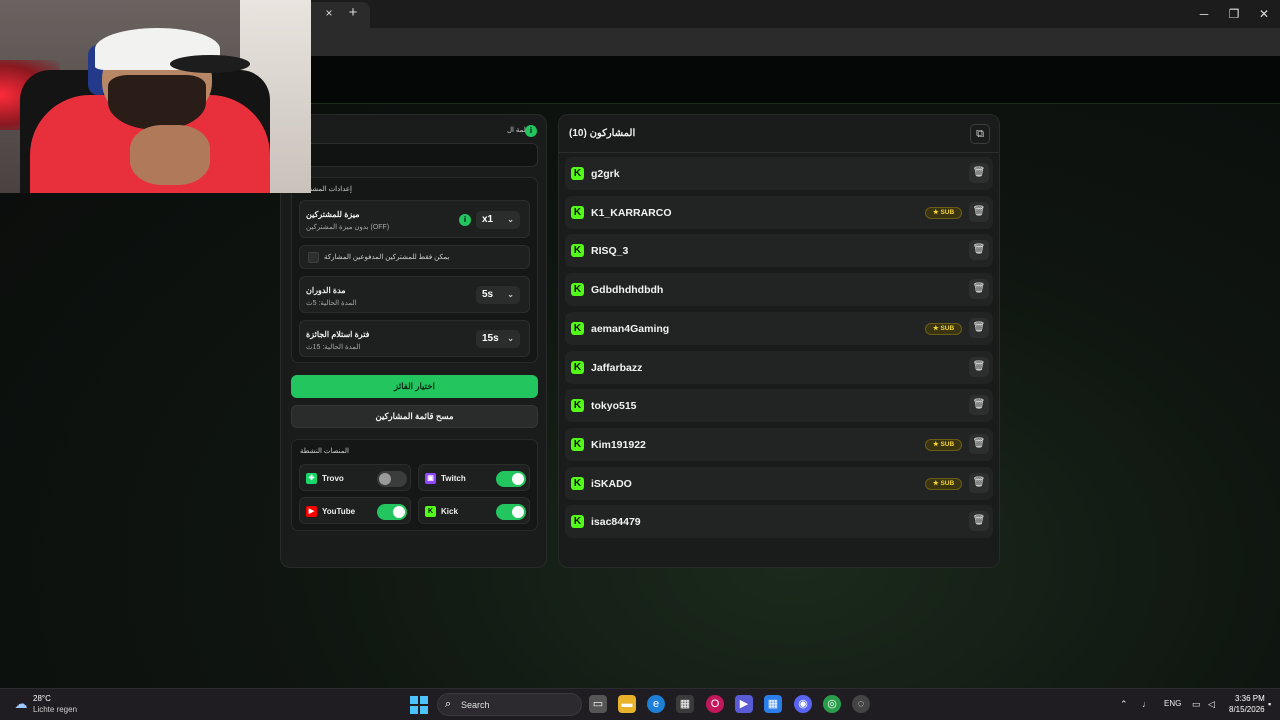 The image size is (1280, 720). What do you see at coordinates (210, 64) in the screenshot?
I see `webcam-cap-brim` at bounding box center [210, 64].